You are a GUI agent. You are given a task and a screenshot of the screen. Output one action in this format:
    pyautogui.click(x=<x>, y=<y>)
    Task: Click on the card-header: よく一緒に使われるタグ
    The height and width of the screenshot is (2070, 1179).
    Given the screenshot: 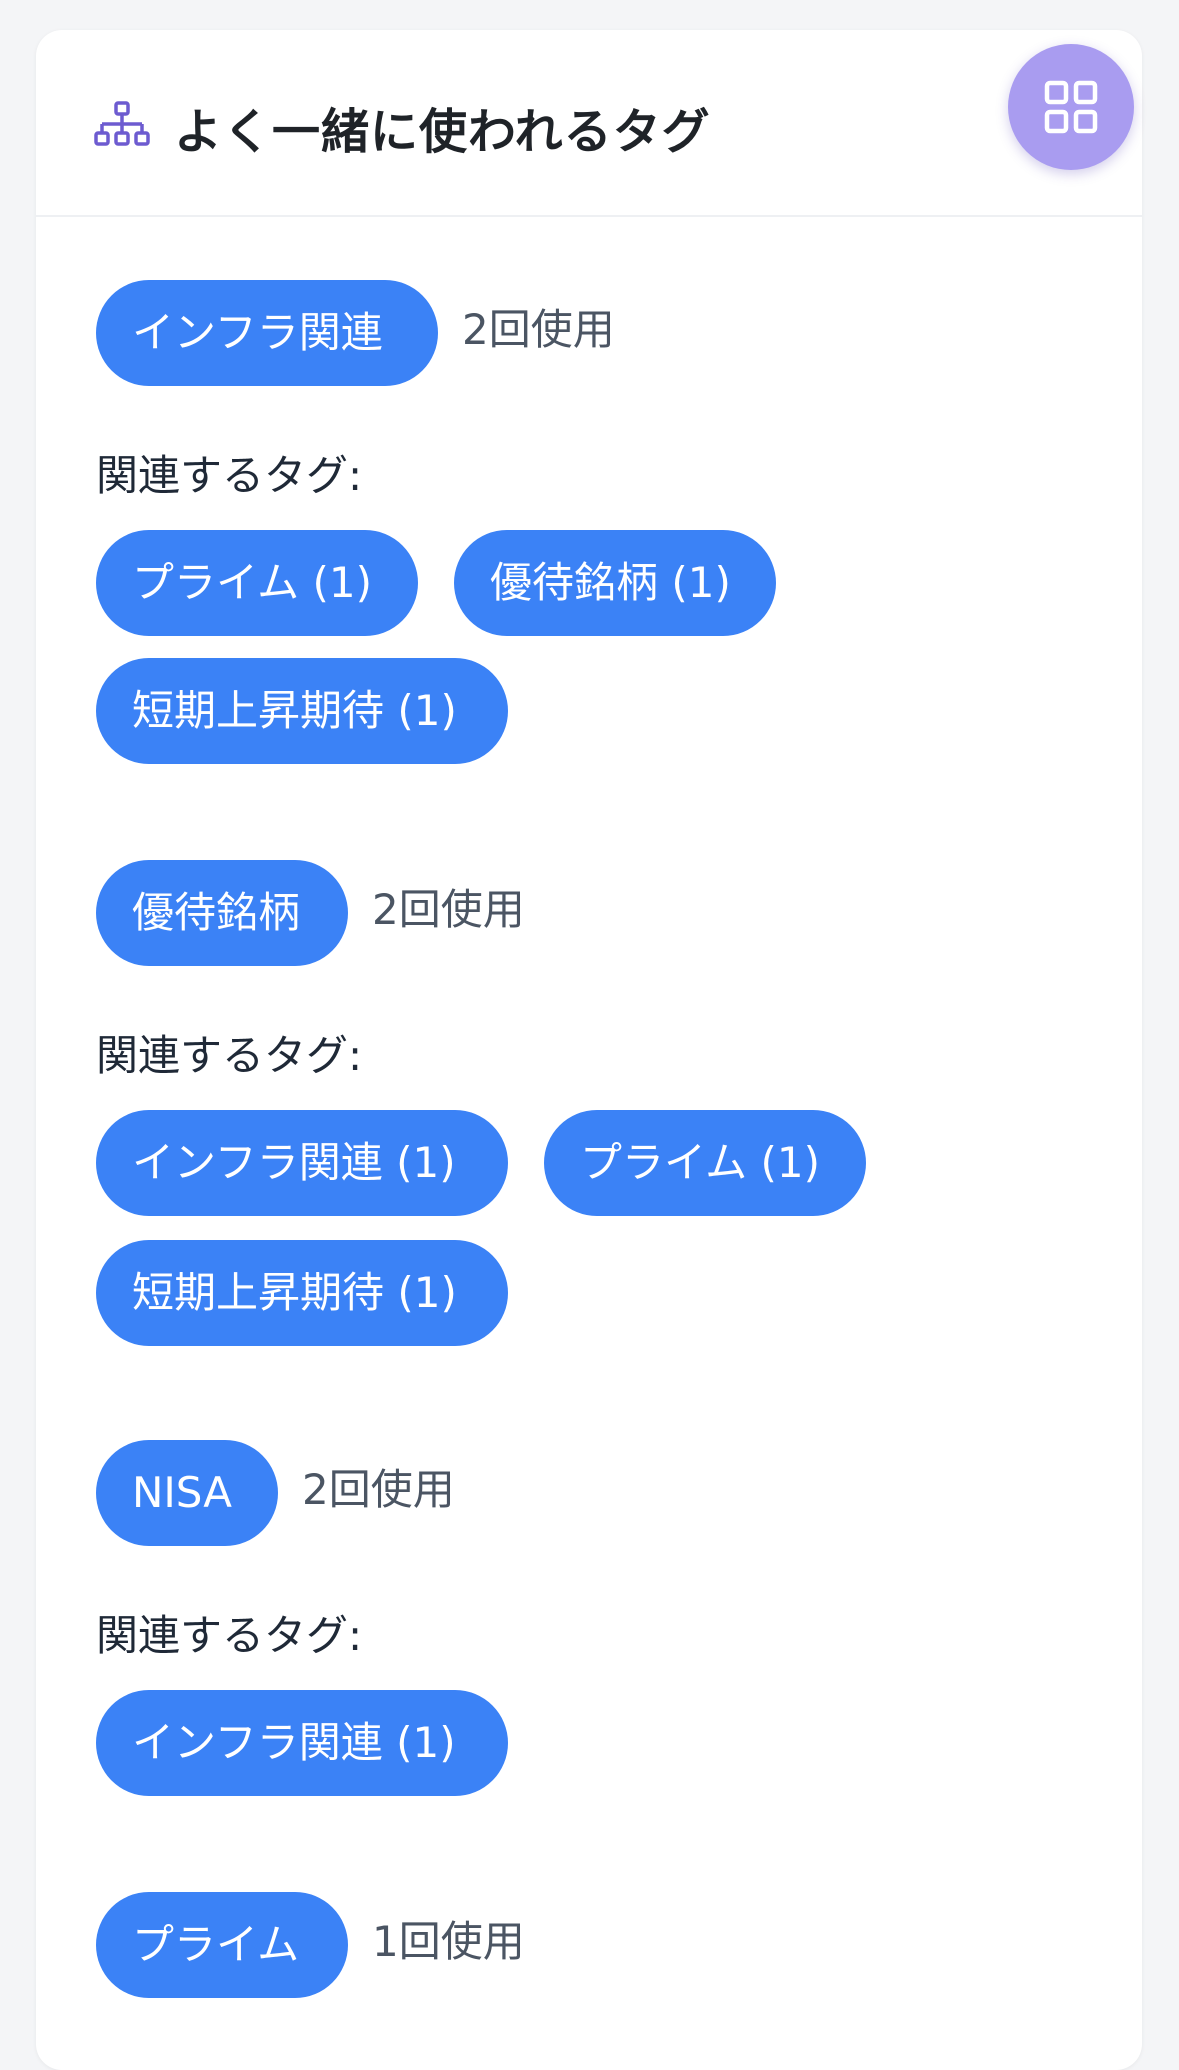 What is the action you would take?
    pyautogui.click(x=589, y=123)
    